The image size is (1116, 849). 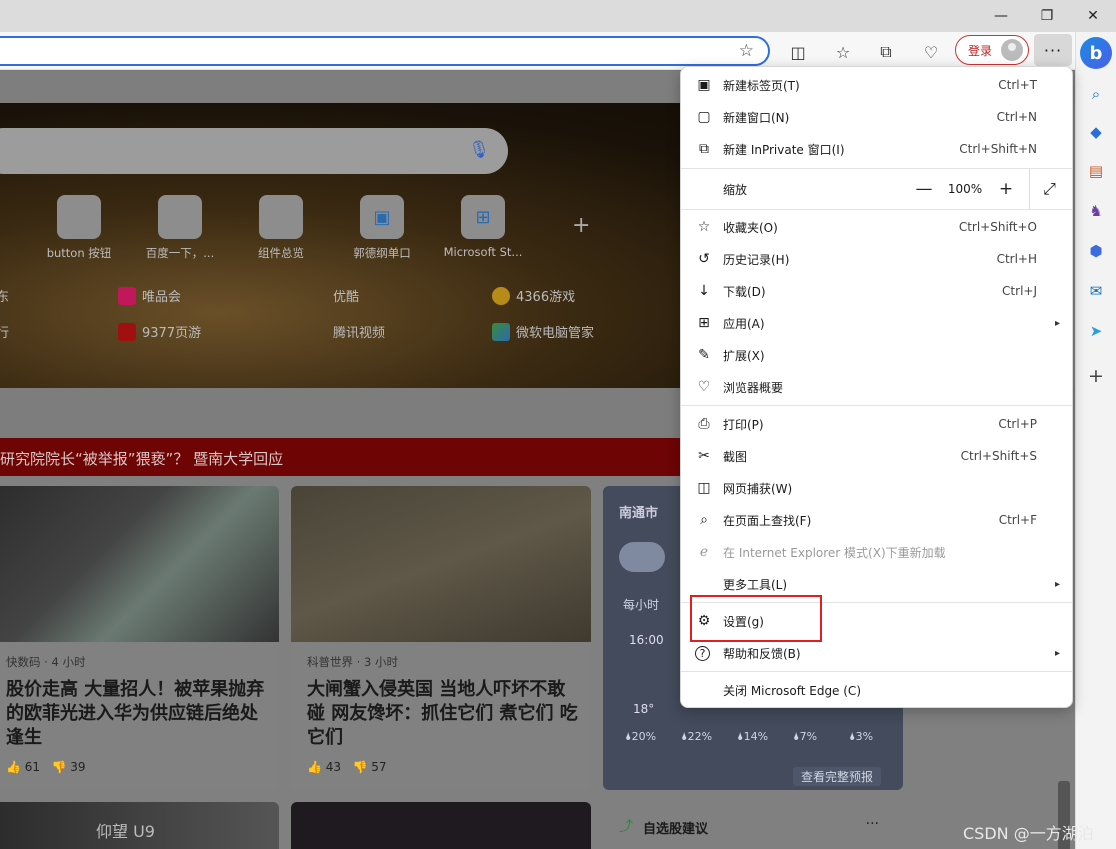 What do you see at coordinates (533, 295) in the screenshot?
I see `quick-link: 4366游戏` at bounding box center [533, 295].